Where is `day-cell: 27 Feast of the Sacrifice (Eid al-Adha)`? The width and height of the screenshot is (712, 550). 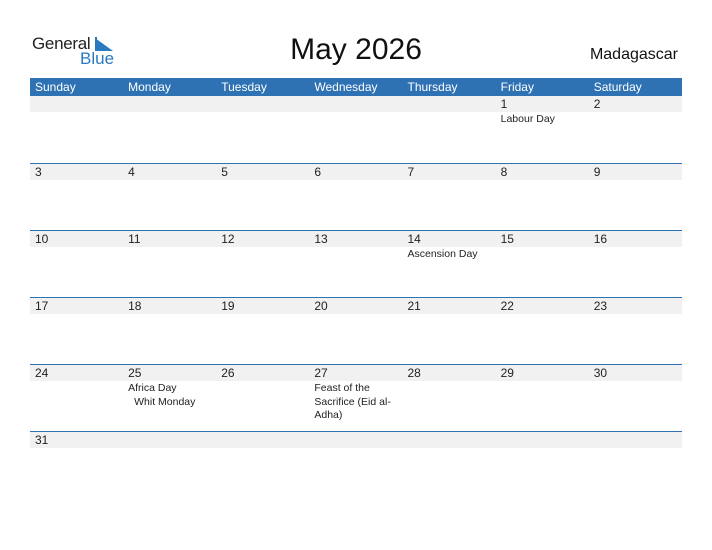 day-cell: 27 Feast of the Sacrifice (Eid al-Adha) is located at coordinates (355, 398).